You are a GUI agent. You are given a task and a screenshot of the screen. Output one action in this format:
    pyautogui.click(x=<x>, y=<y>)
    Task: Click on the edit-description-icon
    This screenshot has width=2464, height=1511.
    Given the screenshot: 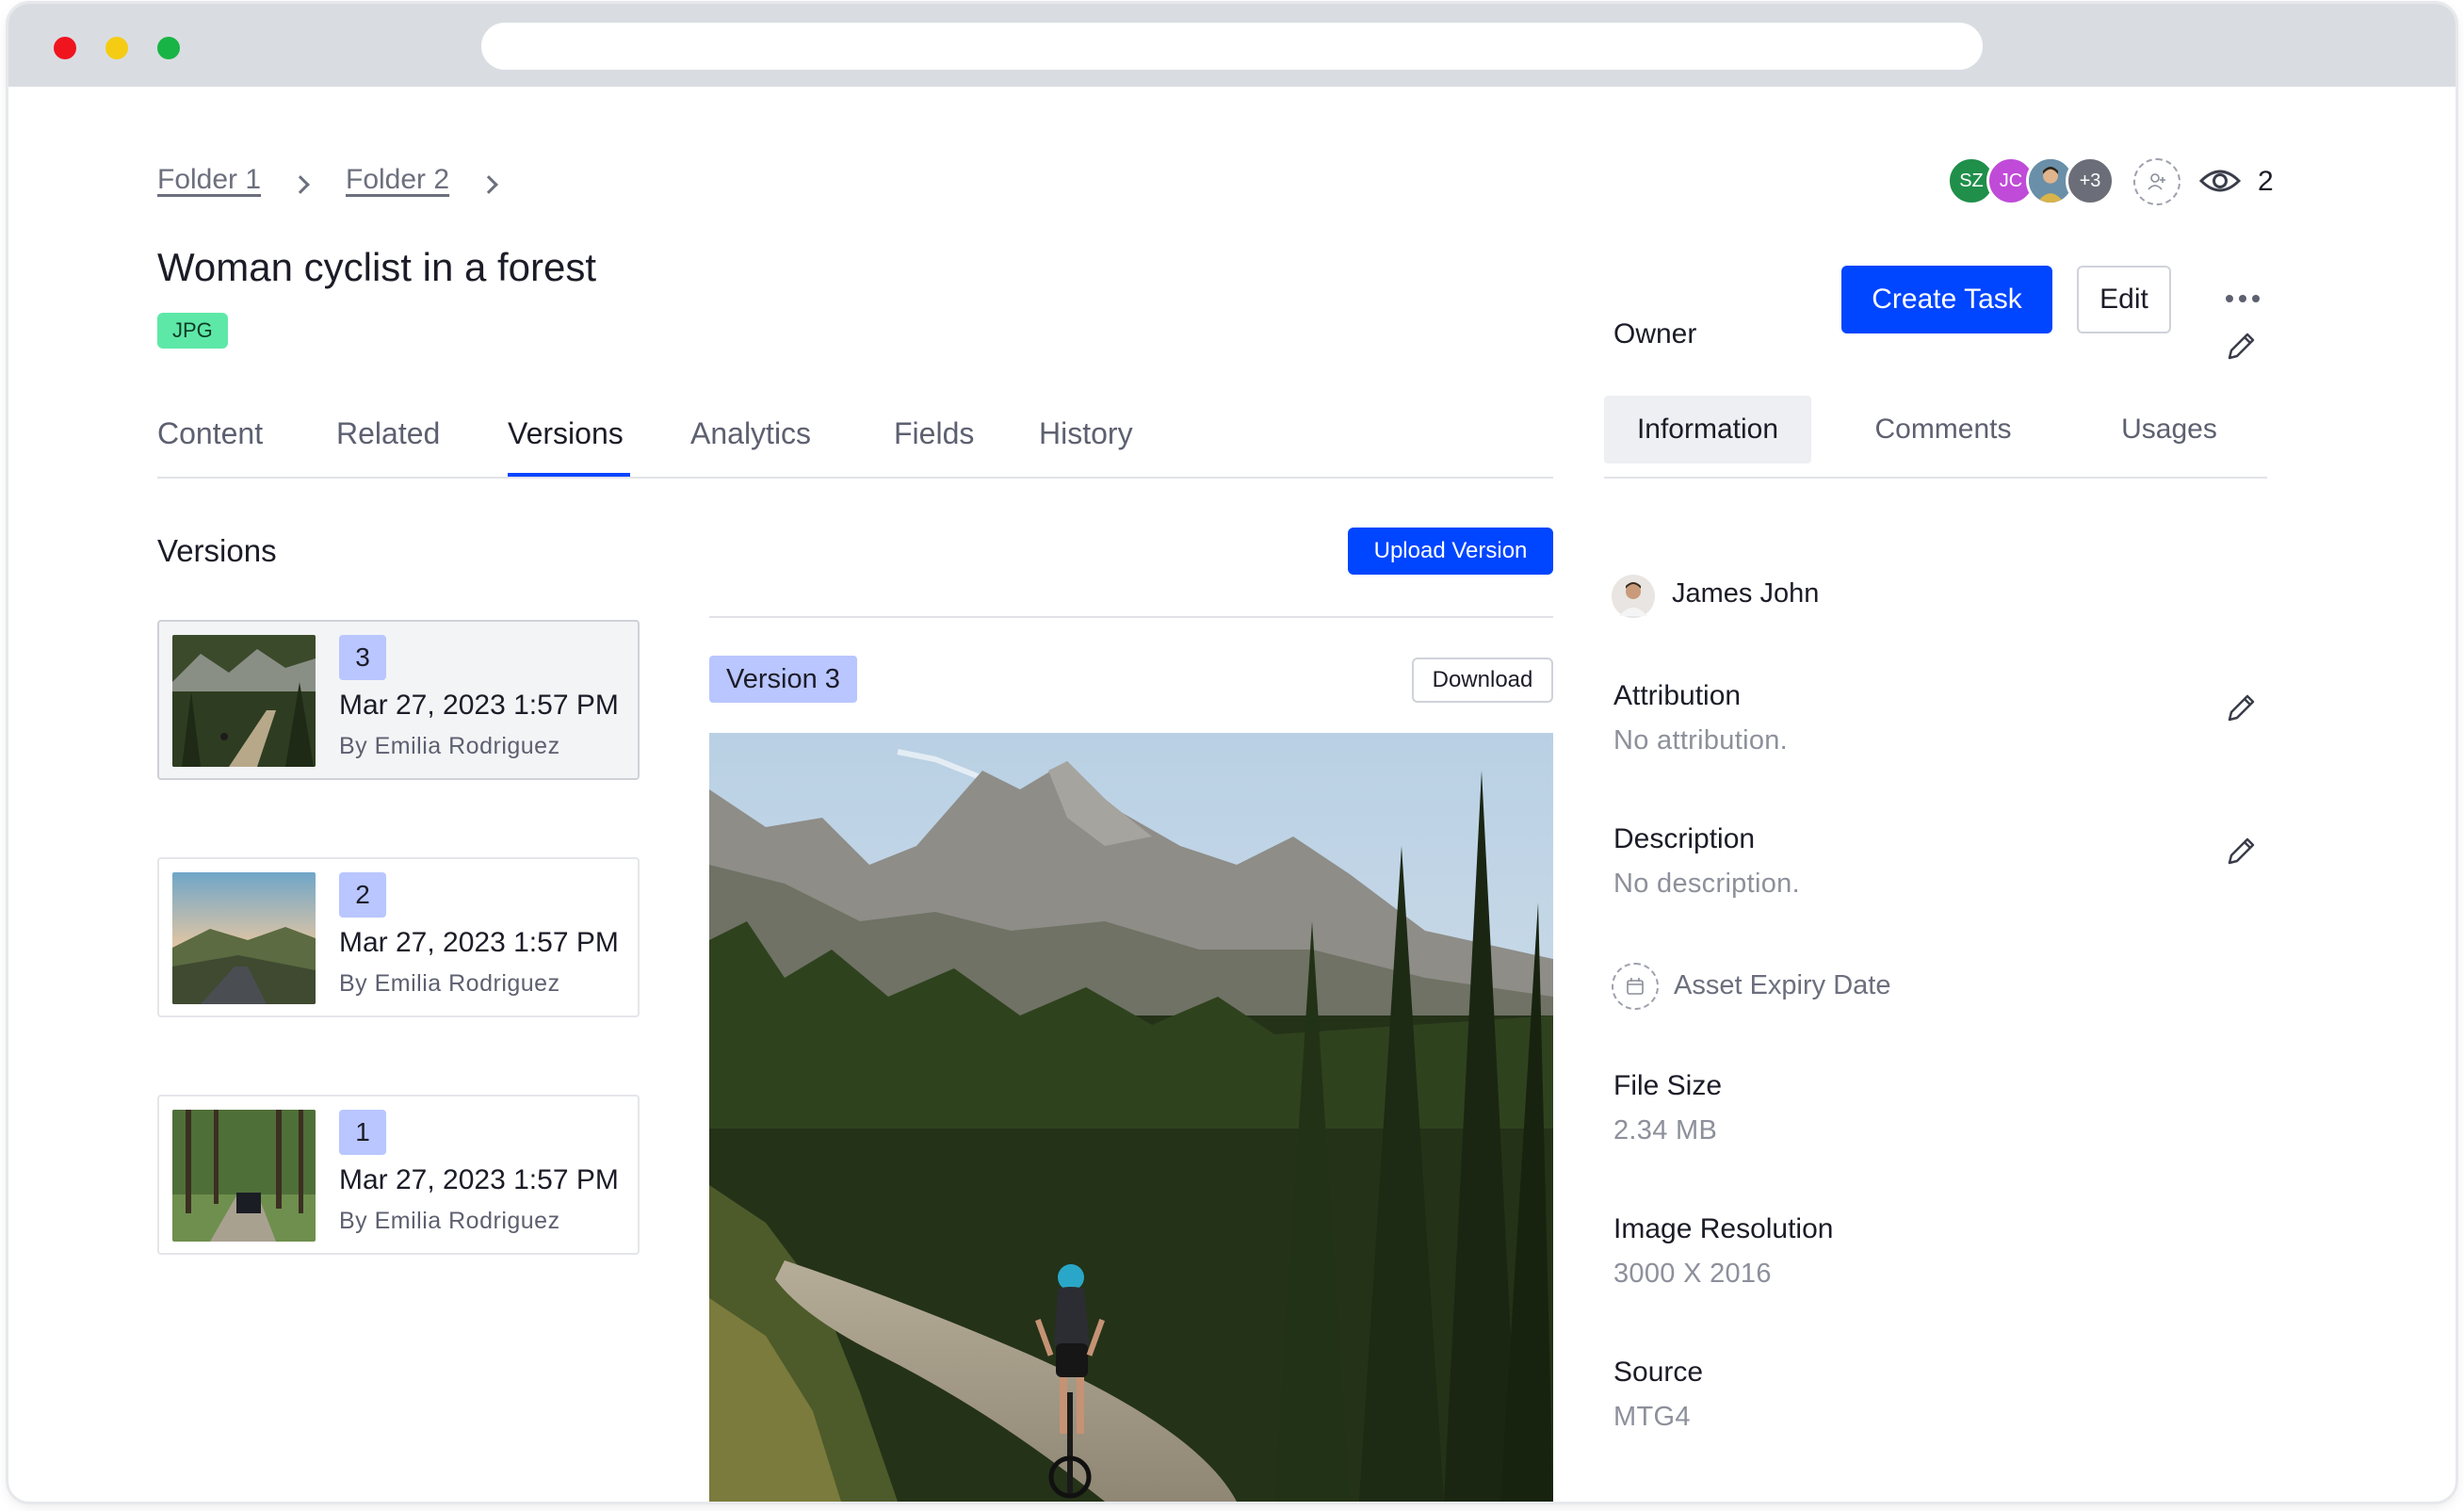 What is the action you would take?
    pyautogui.click(x=2241, y=851)
    